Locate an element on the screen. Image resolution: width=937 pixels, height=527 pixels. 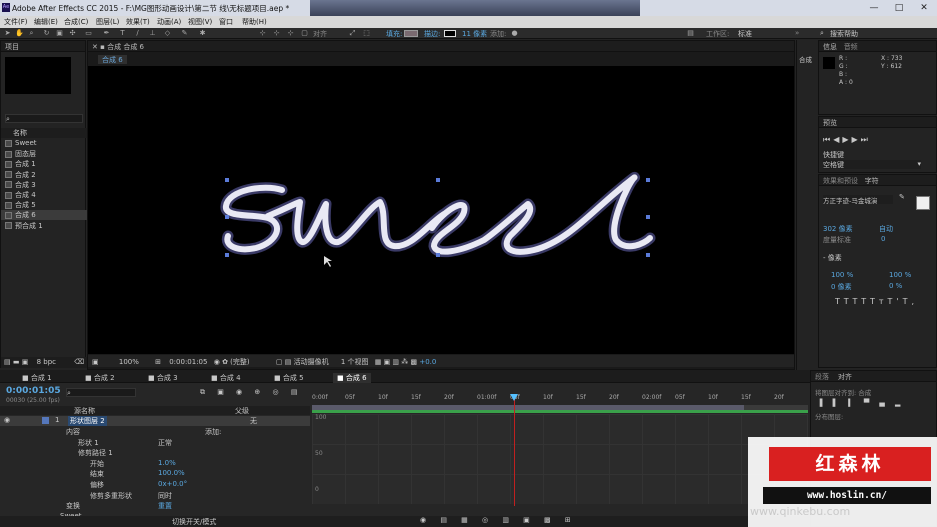
panel-close-icon: ✕ is located at coordinates (95, 47).